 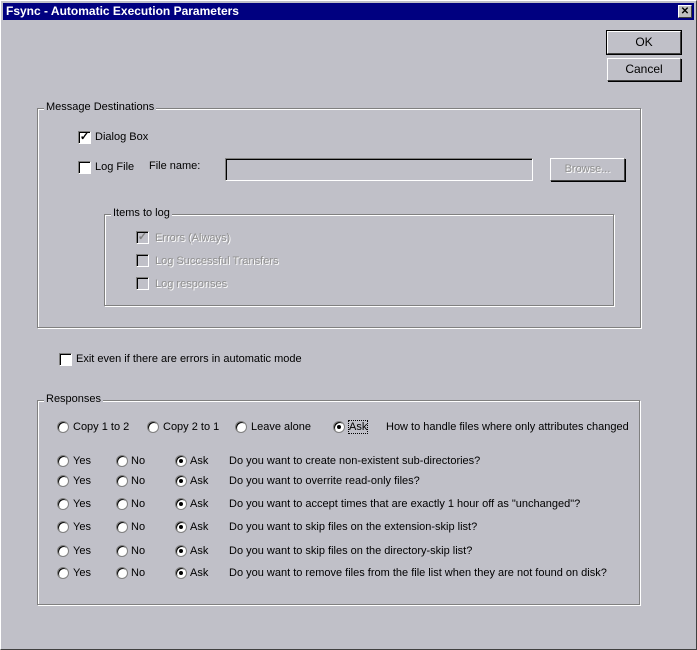 I want to click on window-title: Fsync - Automatic Execution Parameters, so click(x=122, y=11).